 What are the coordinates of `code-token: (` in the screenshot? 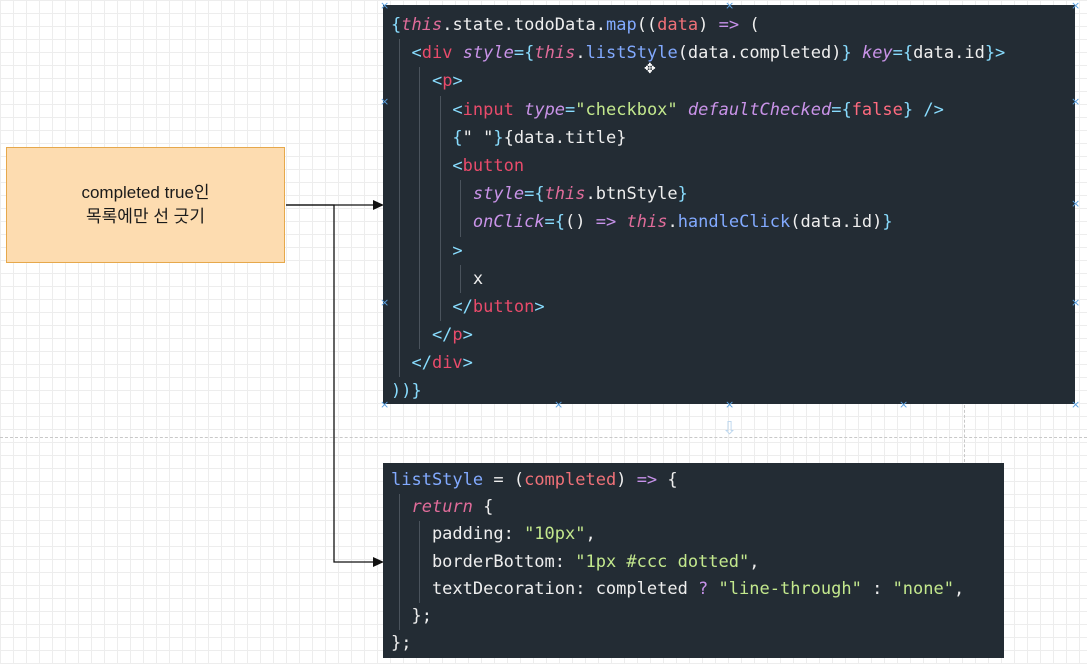 It's located at (749, 25).